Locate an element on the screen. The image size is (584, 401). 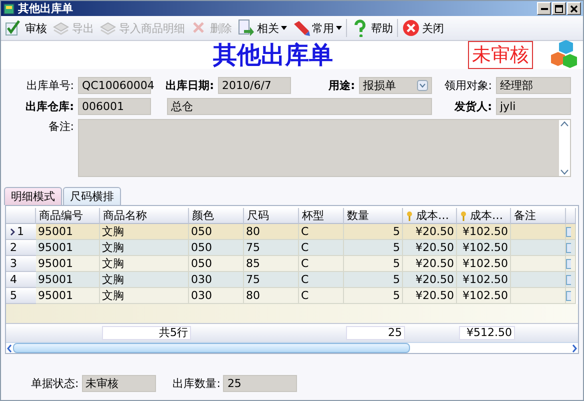
minimize-icon is located at coordinates (544, 9).